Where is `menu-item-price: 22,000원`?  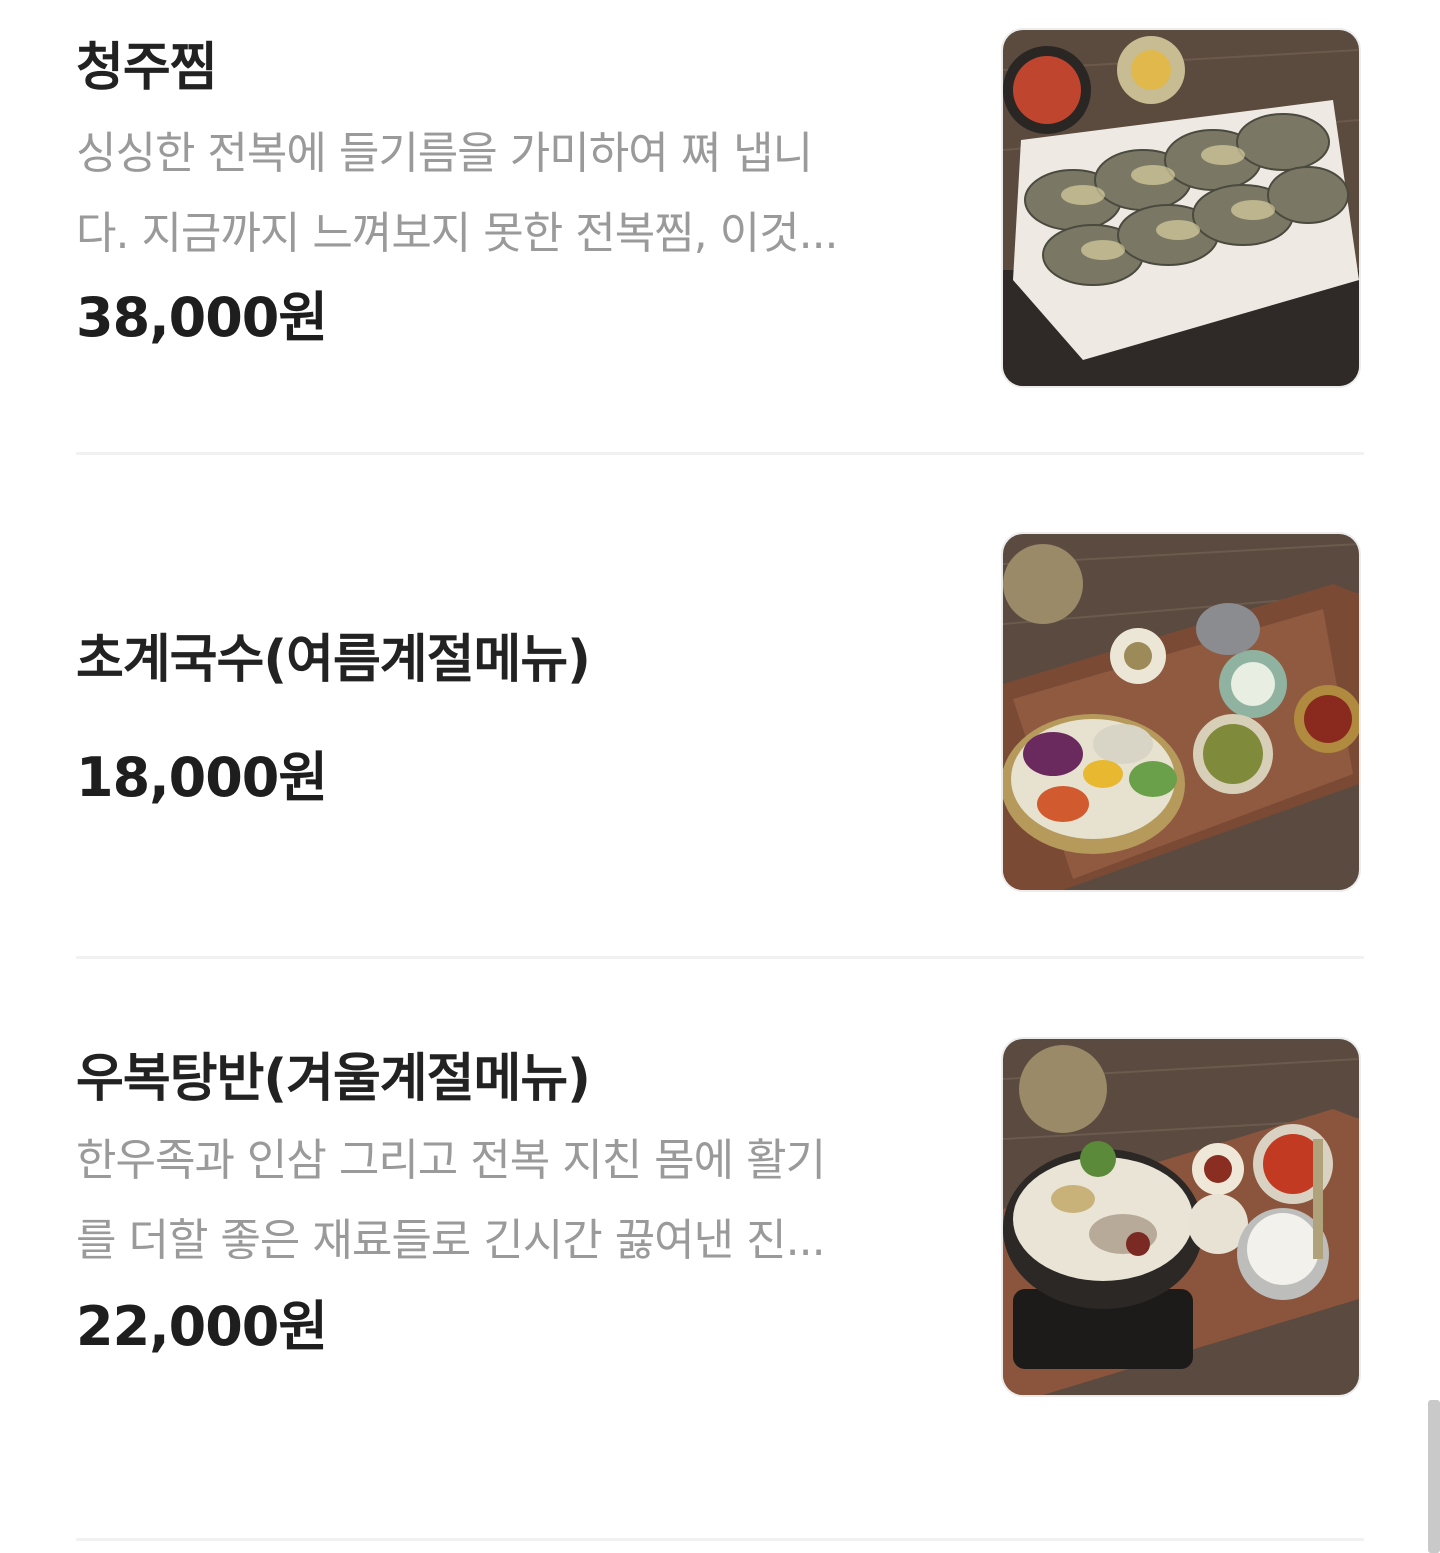 menu-item-price: 22,000원 is located at coordinates (202, 1326).